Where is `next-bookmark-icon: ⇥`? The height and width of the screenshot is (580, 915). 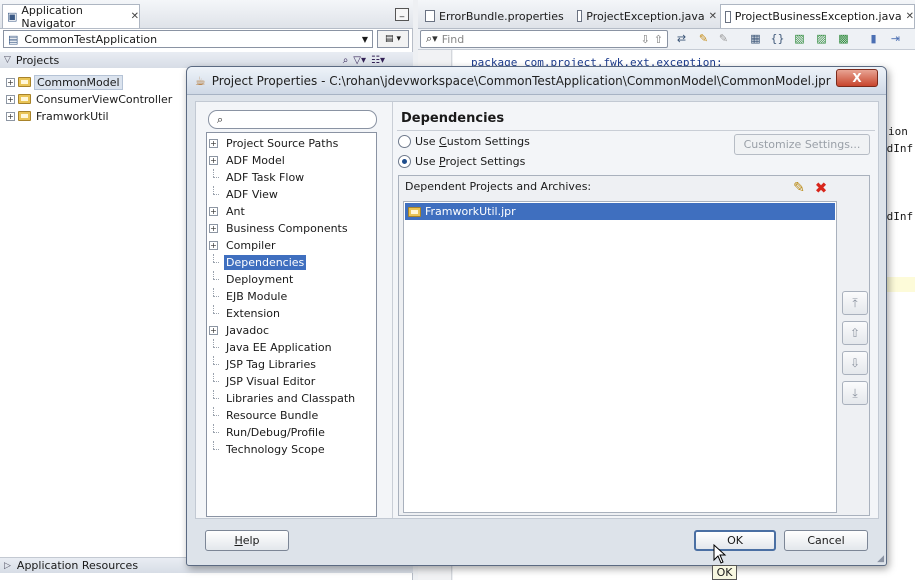 next-bookmark-icon: ⇥ is located at coordinates (895, 38).